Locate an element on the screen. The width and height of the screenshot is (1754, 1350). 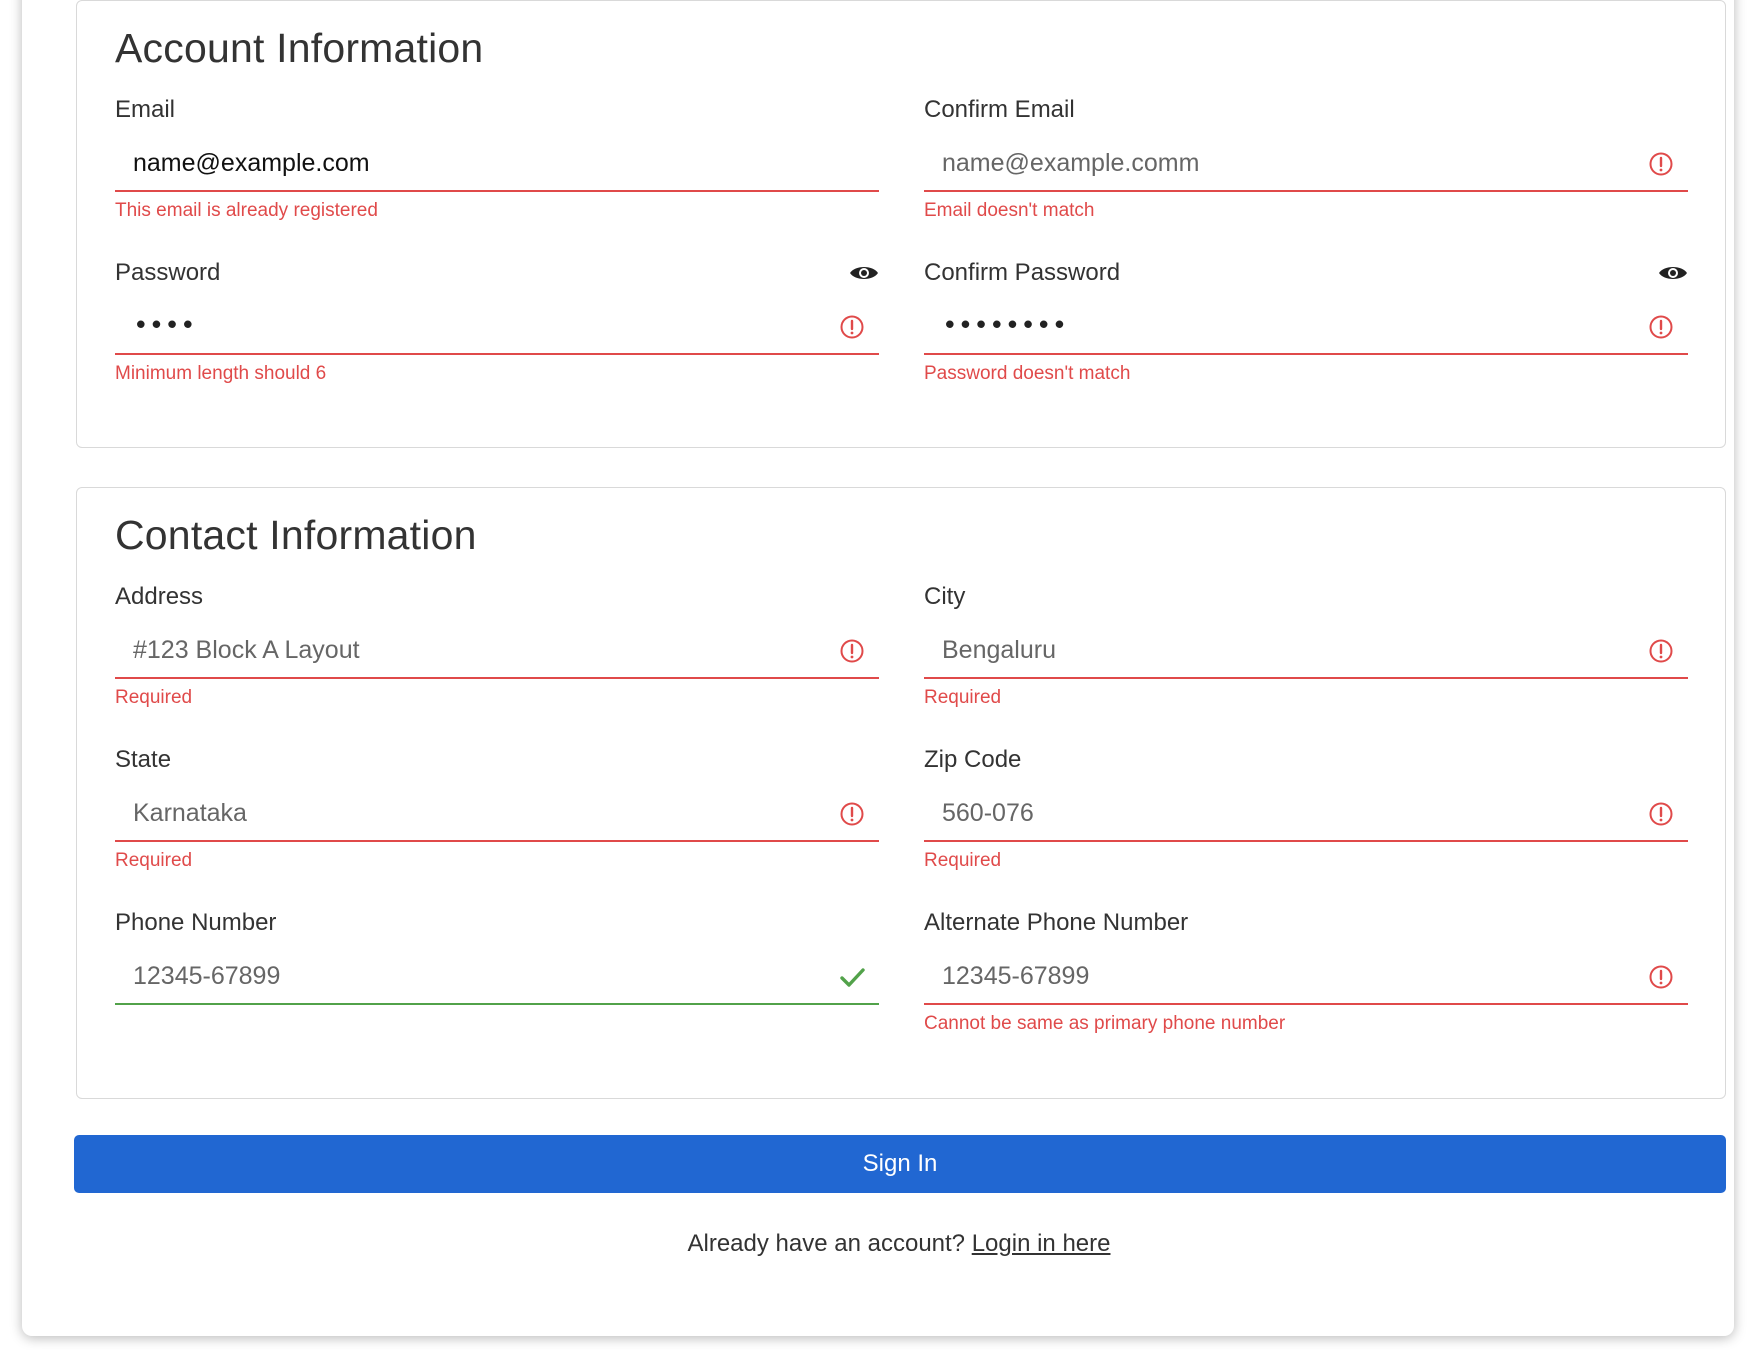
phone-input is located at coordinates (463, 976).